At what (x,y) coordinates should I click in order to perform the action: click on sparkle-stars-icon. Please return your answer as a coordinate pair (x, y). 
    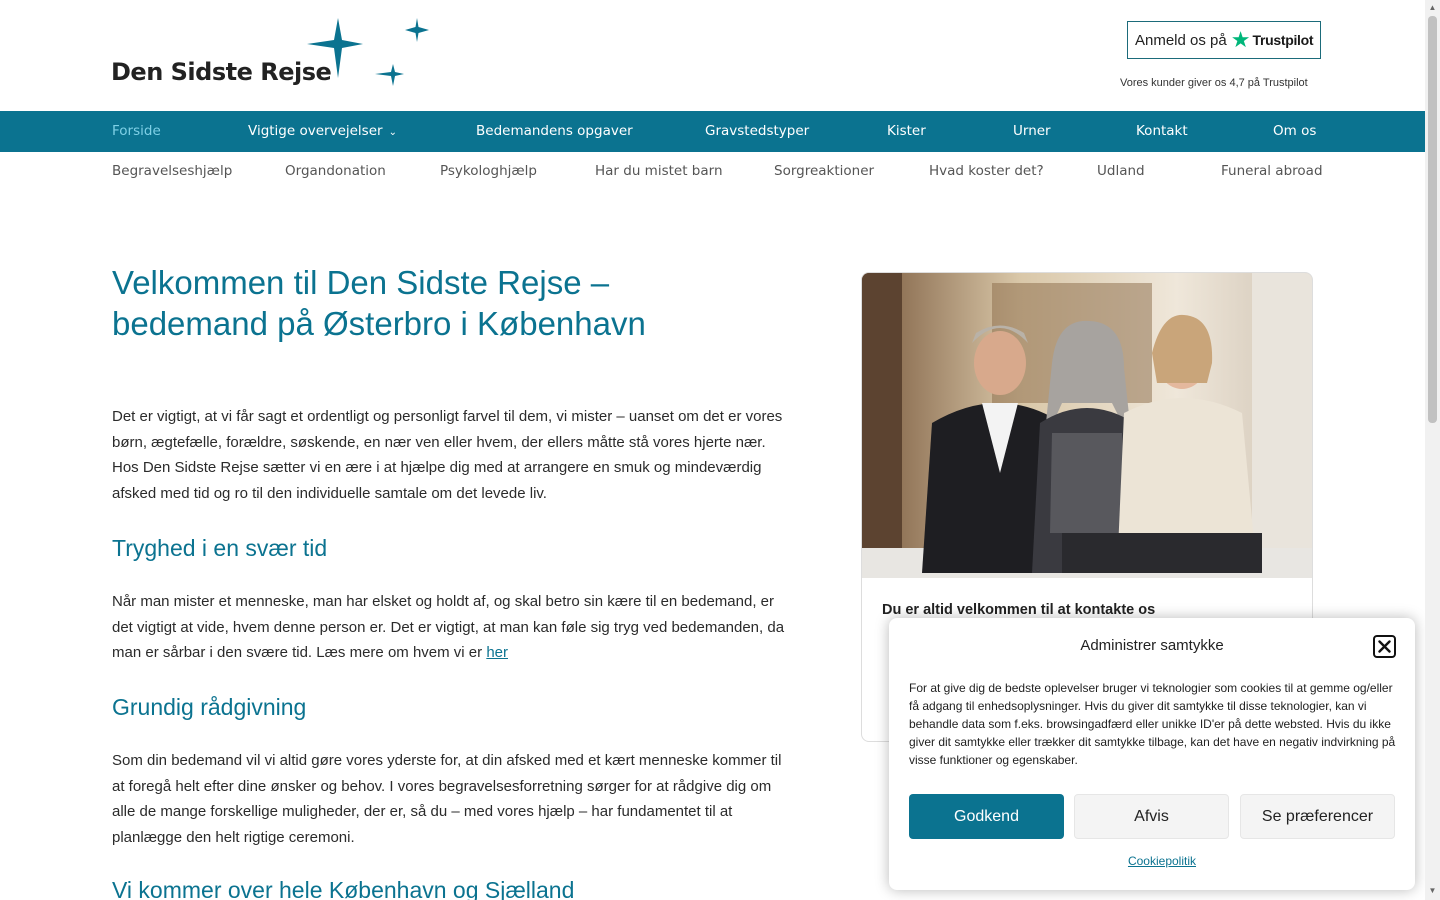
    Looking at the image, I should click on (368, 52).